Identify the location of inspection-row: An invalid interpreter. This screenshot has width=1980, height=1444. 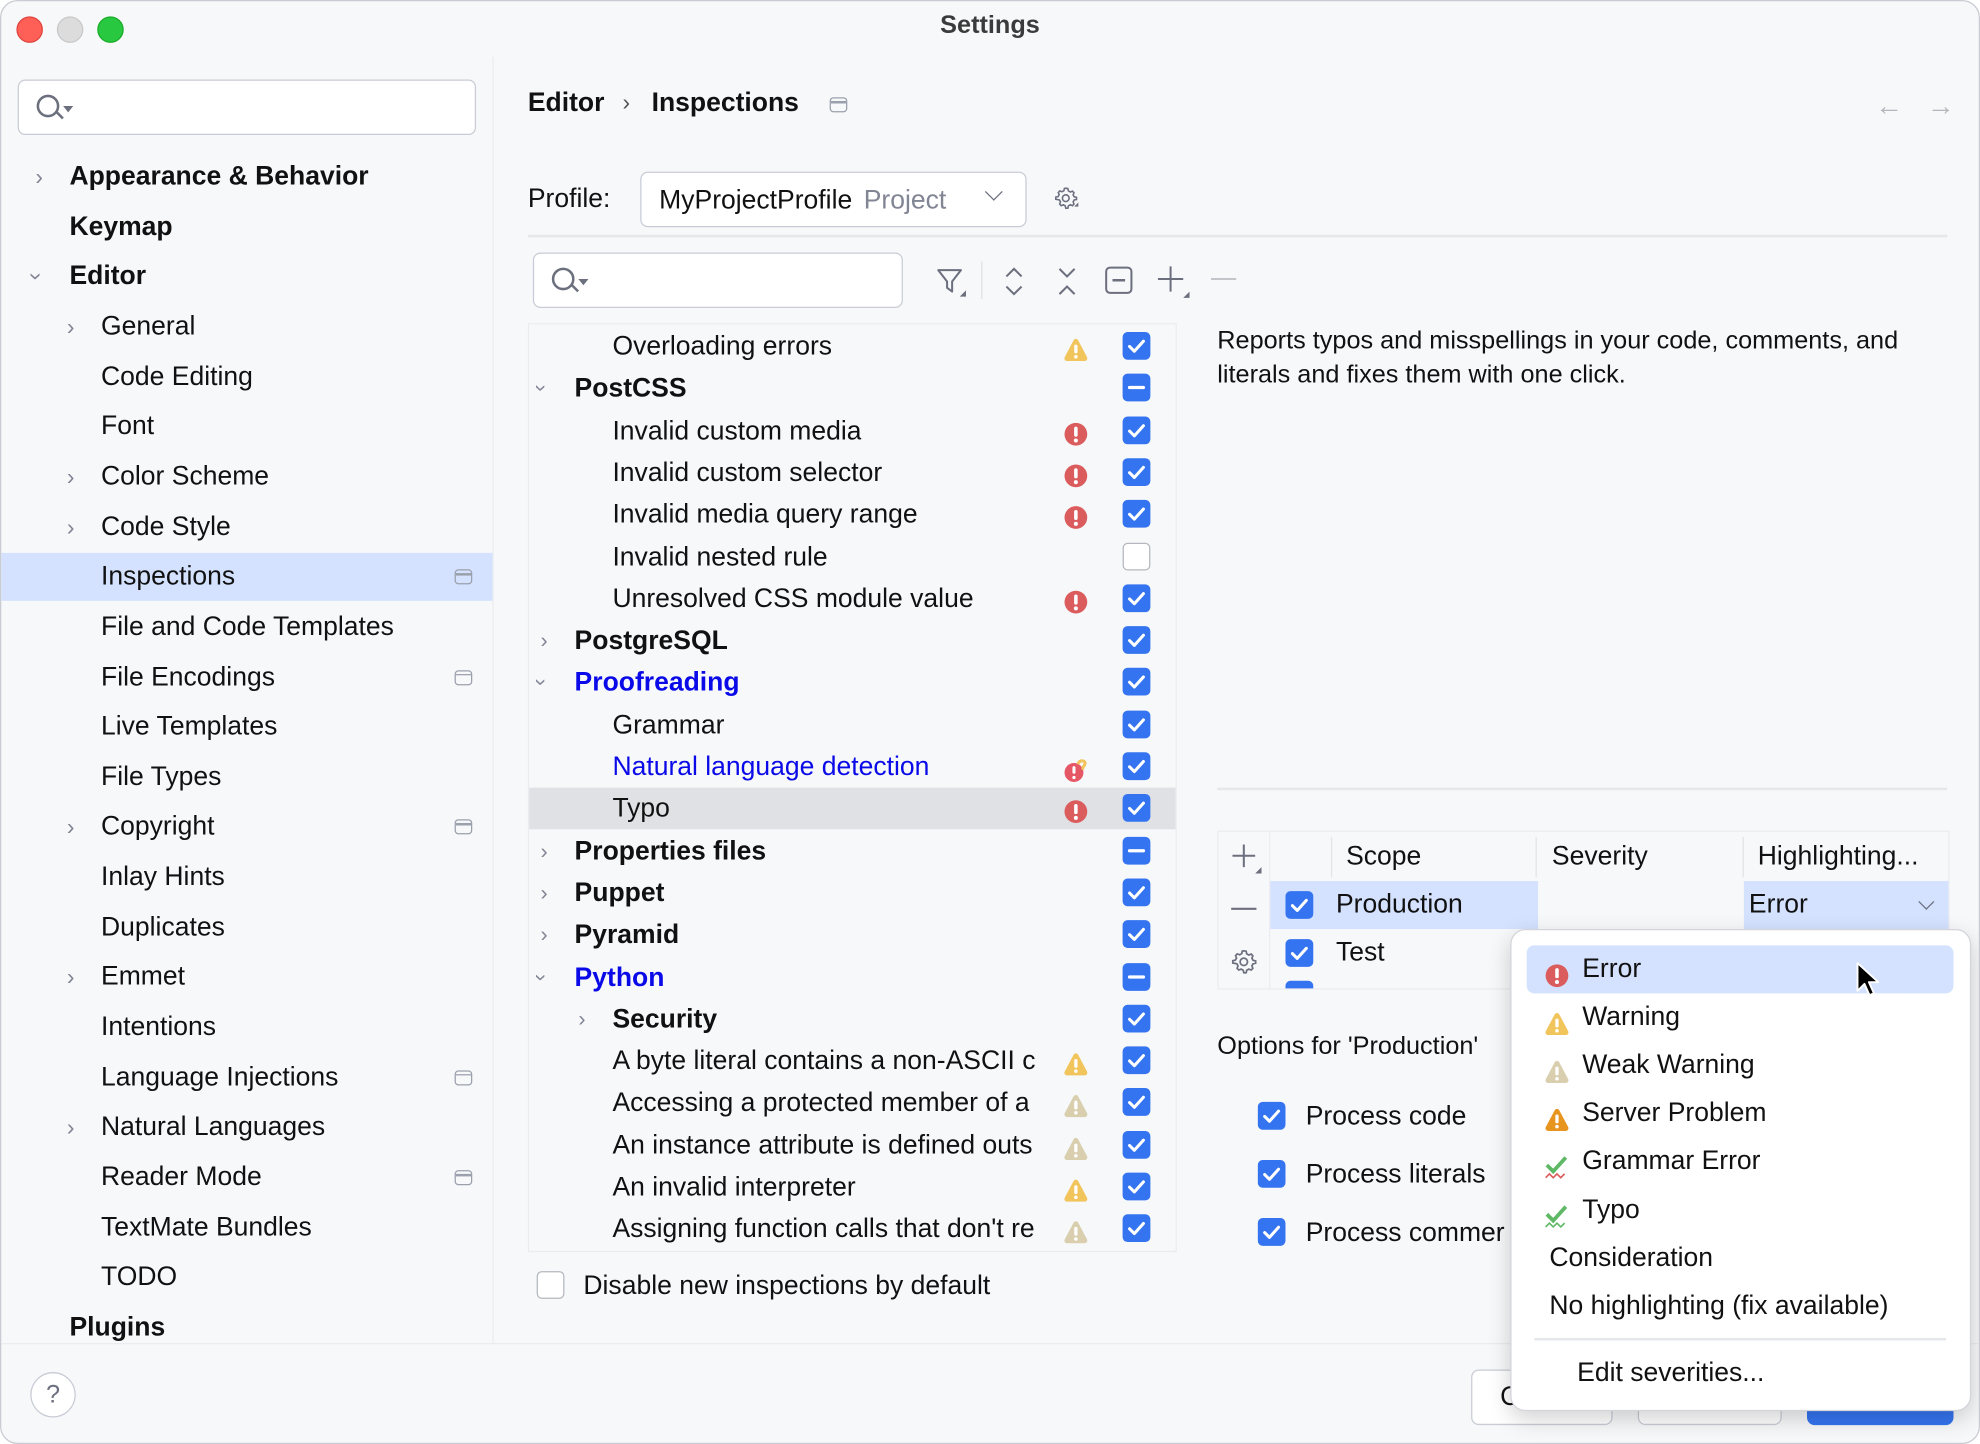
(852, 1187).